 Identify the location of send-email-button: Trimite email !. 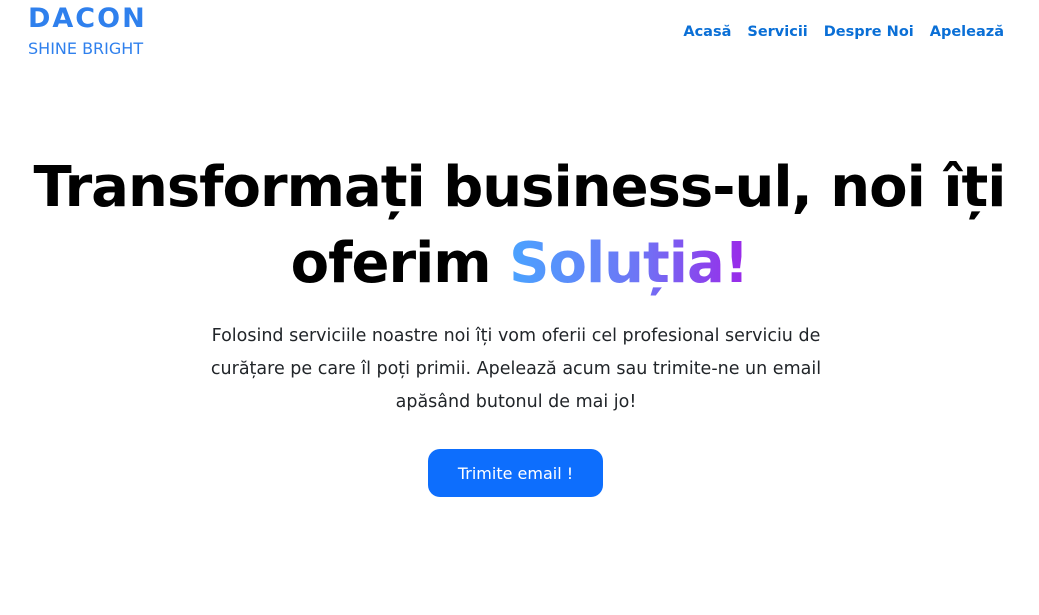
(515, 473).